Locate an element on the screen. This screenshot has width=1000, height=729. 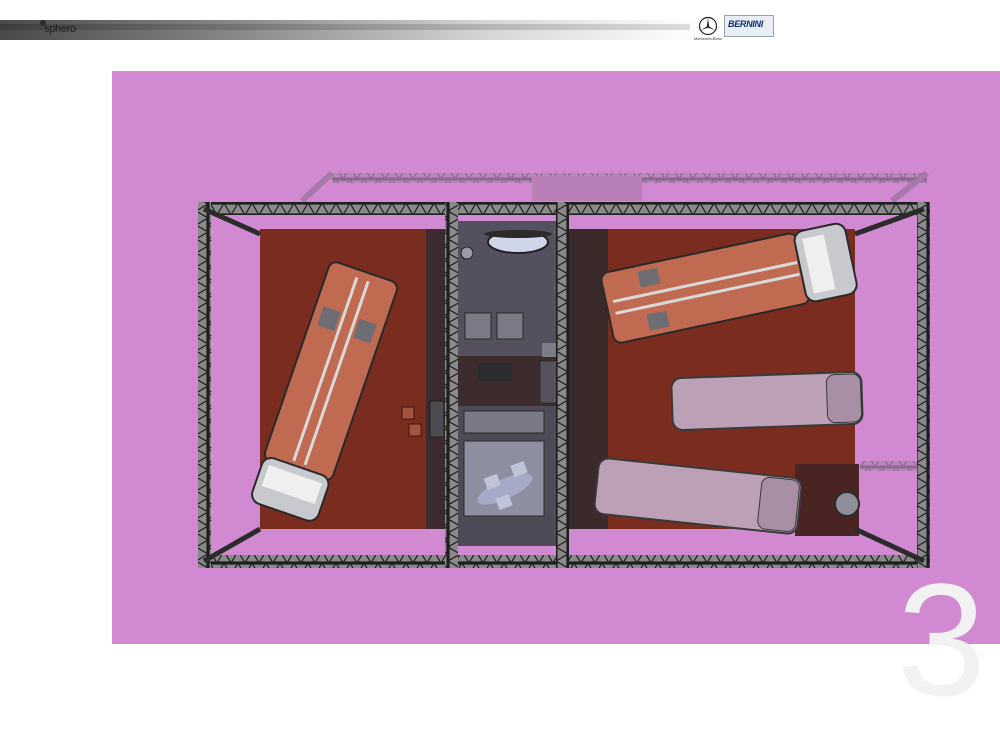
header-bar-shadow is located at coordinates (345, 27).